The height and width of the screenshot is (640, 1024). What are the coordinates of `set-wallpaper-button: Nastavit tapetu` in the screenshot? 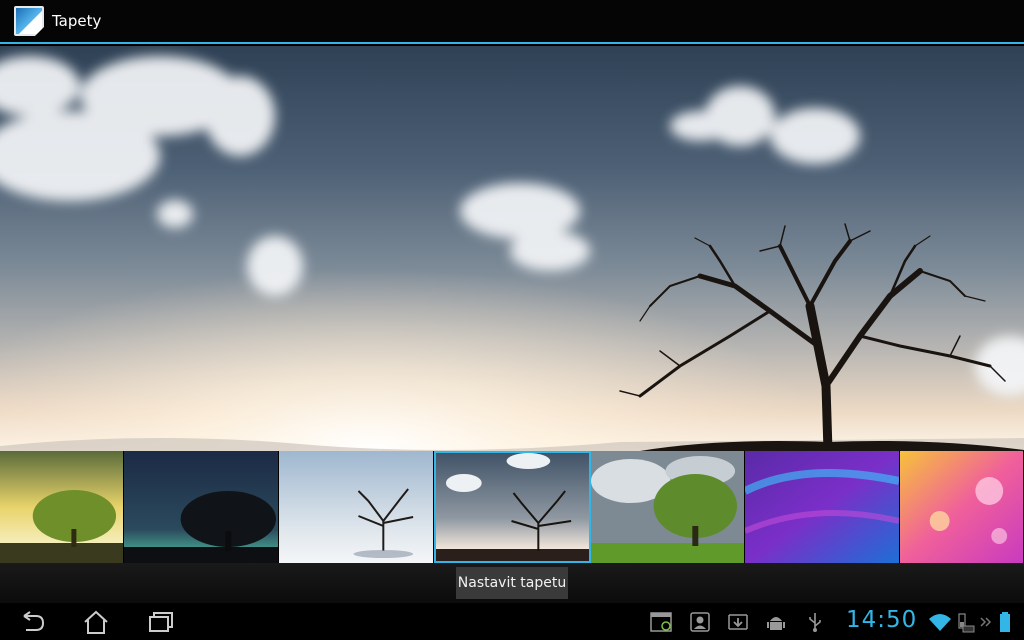 It's located at (512, 583).